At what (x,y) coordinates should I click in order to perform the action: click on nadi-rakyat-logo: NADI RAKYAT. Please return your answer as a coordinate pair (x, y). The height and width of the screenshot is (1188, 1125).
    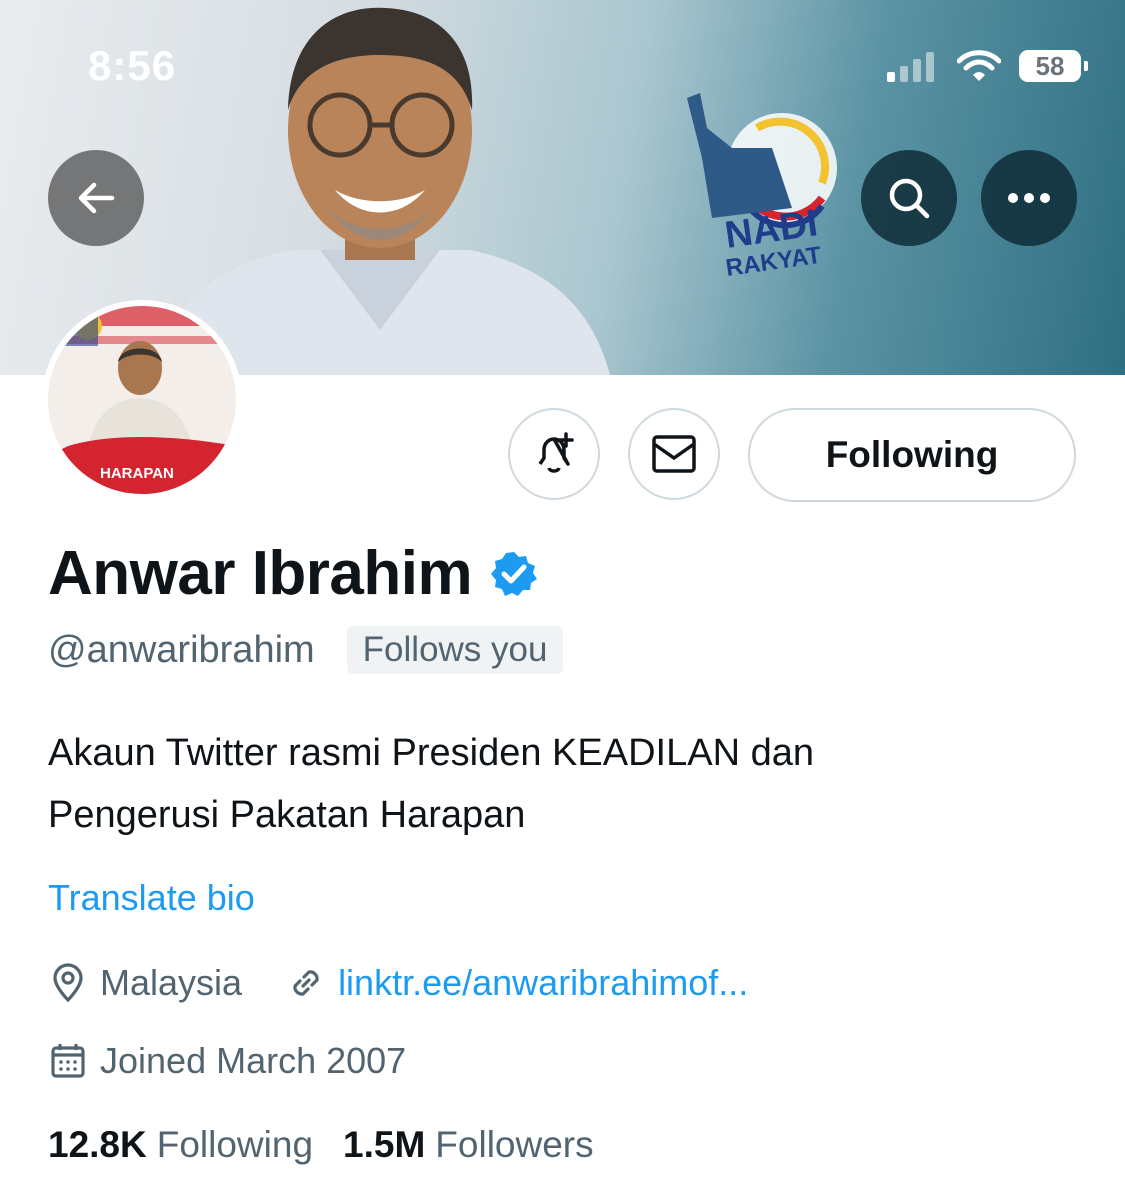
    Looking at the image, I should click on (762, 187).